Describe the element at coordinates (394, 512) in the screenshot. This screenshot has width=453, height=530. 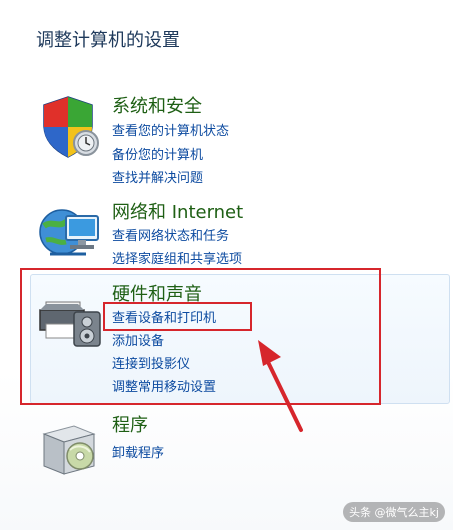
I see `watermark-text: 头条 @微气么主kj` at that location.